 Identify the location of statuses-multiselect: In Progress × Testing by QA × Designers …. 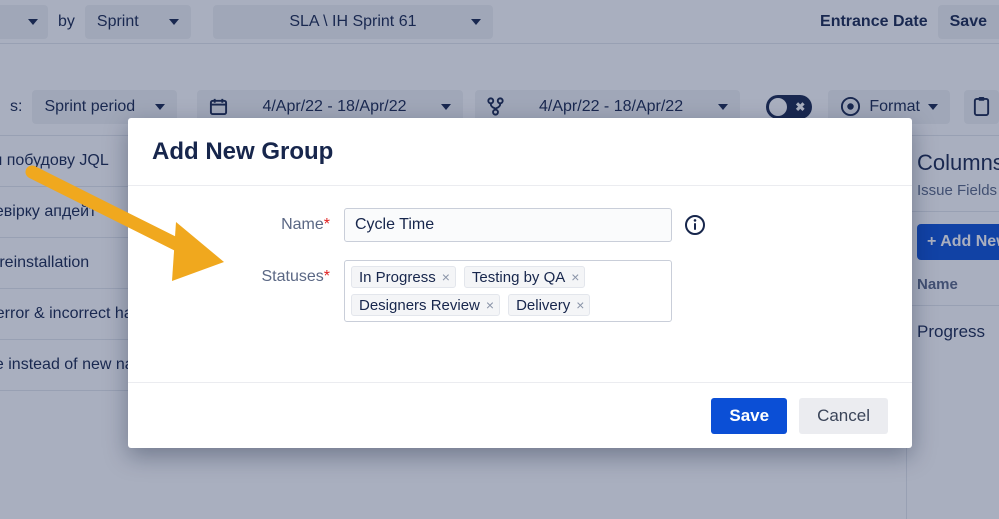
(508, 291).